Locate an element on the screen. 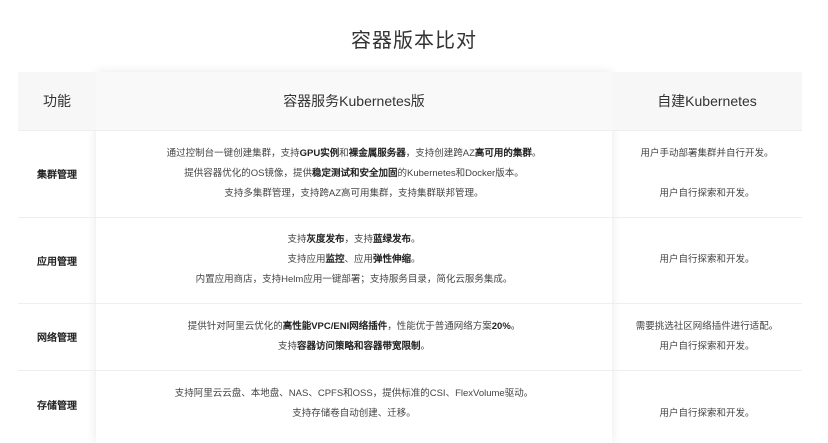  header-self-built: 自建Kubernetes is located at coordinates (707, 101).